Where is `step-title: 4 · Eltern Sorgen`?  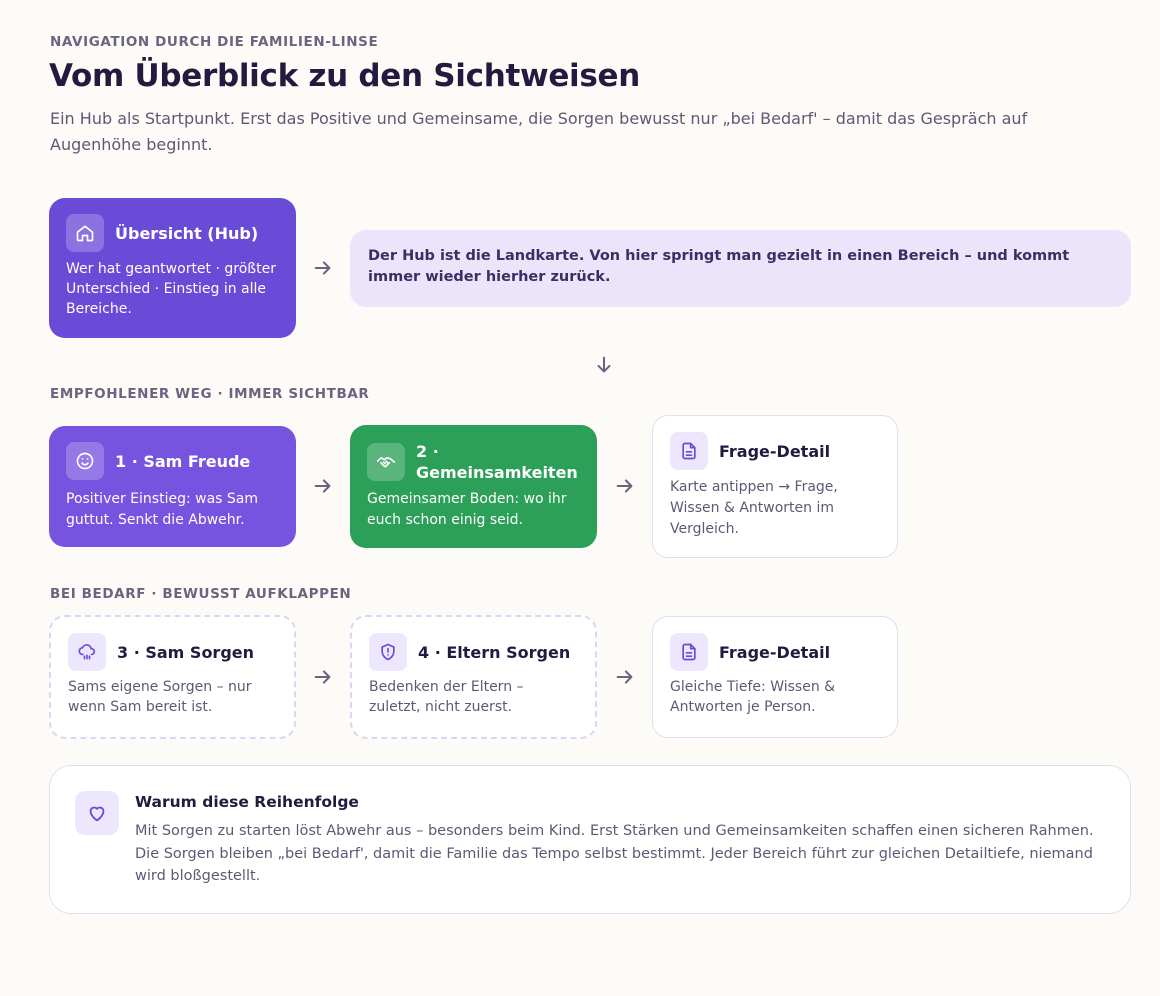 step-title: 4 · Eltern Sorgen is located at coordinates (494, 652).